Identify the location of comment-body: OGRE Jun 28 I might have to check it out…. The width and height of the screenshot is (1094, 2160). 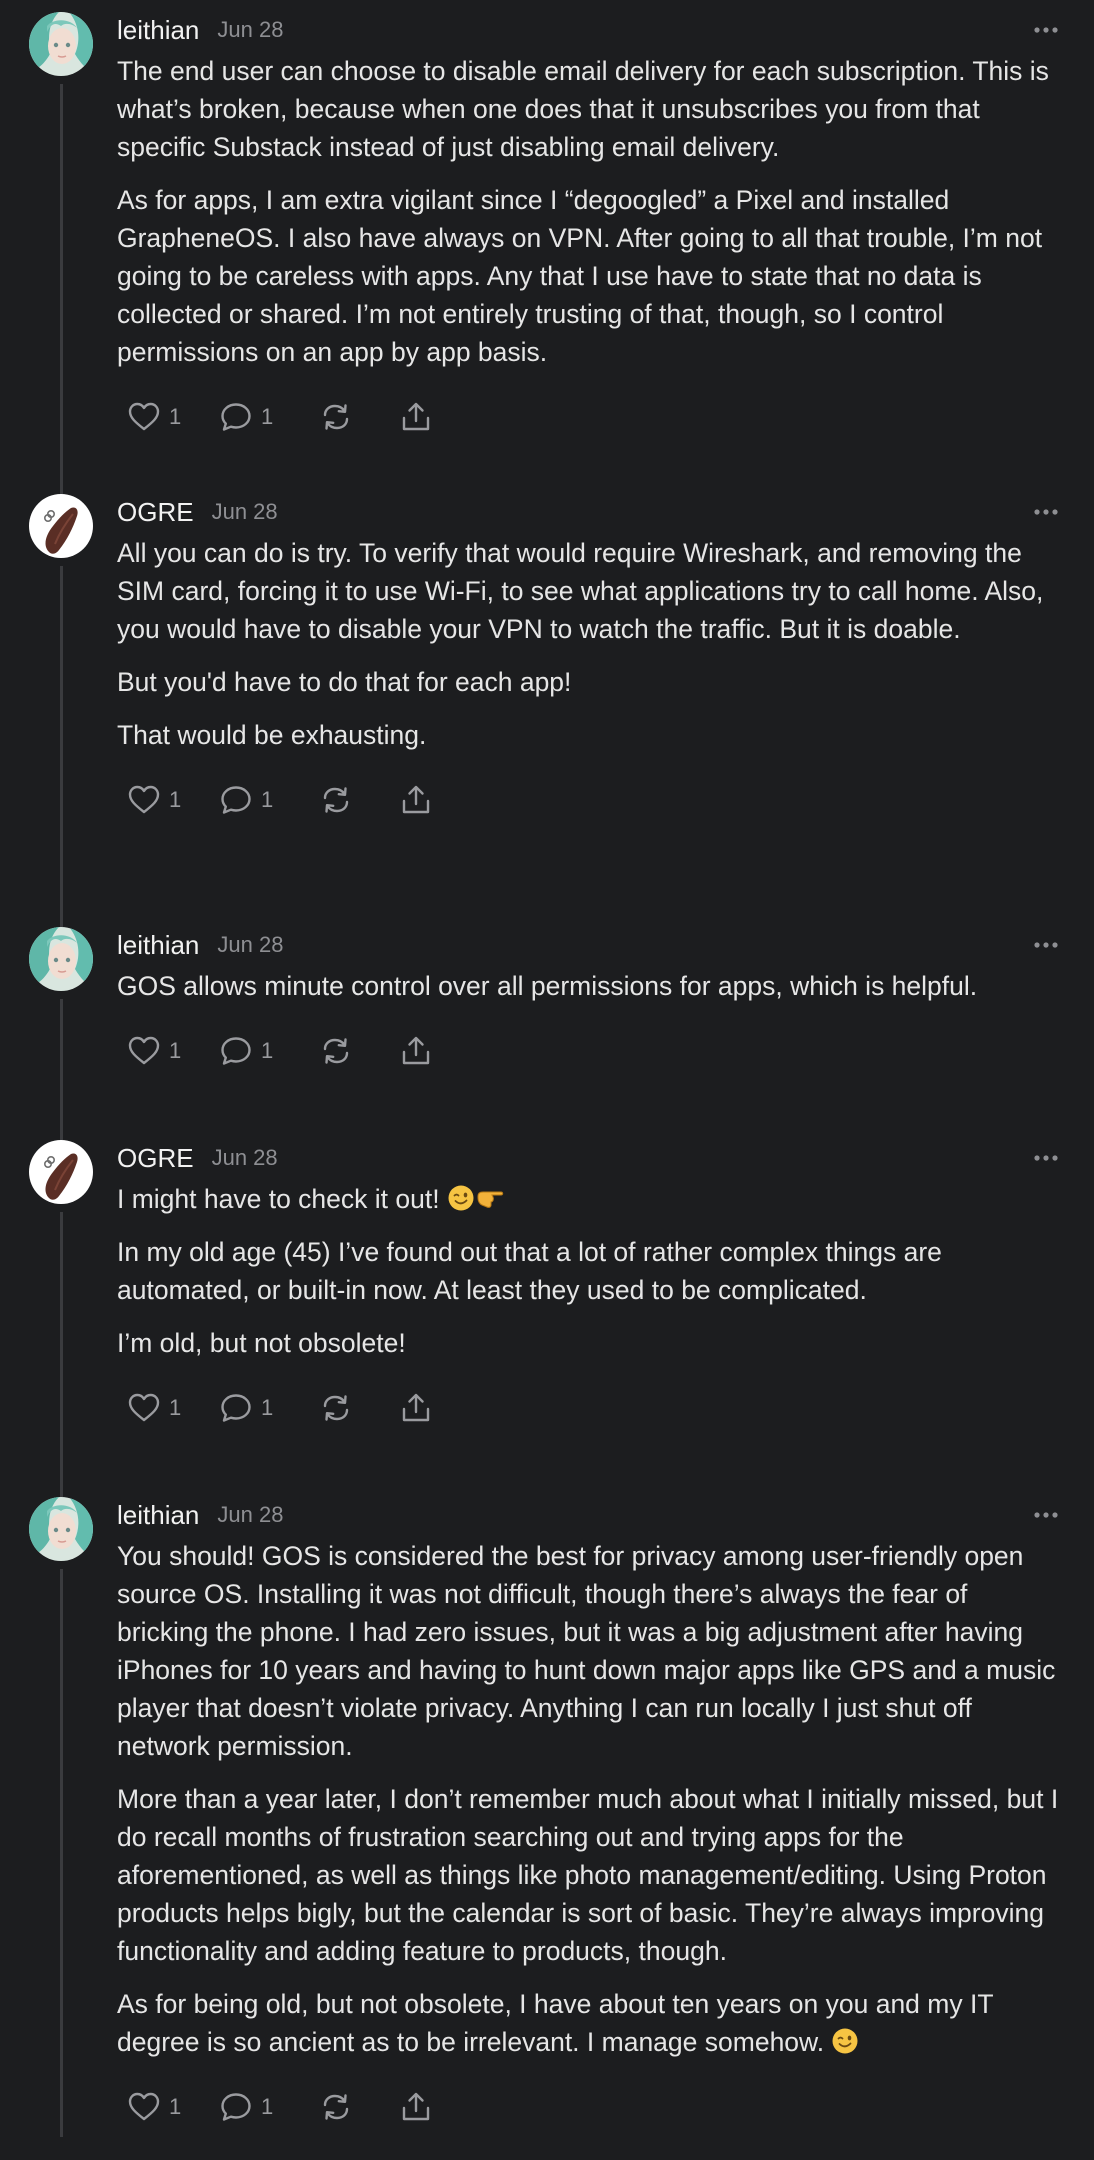
(591, 1318).